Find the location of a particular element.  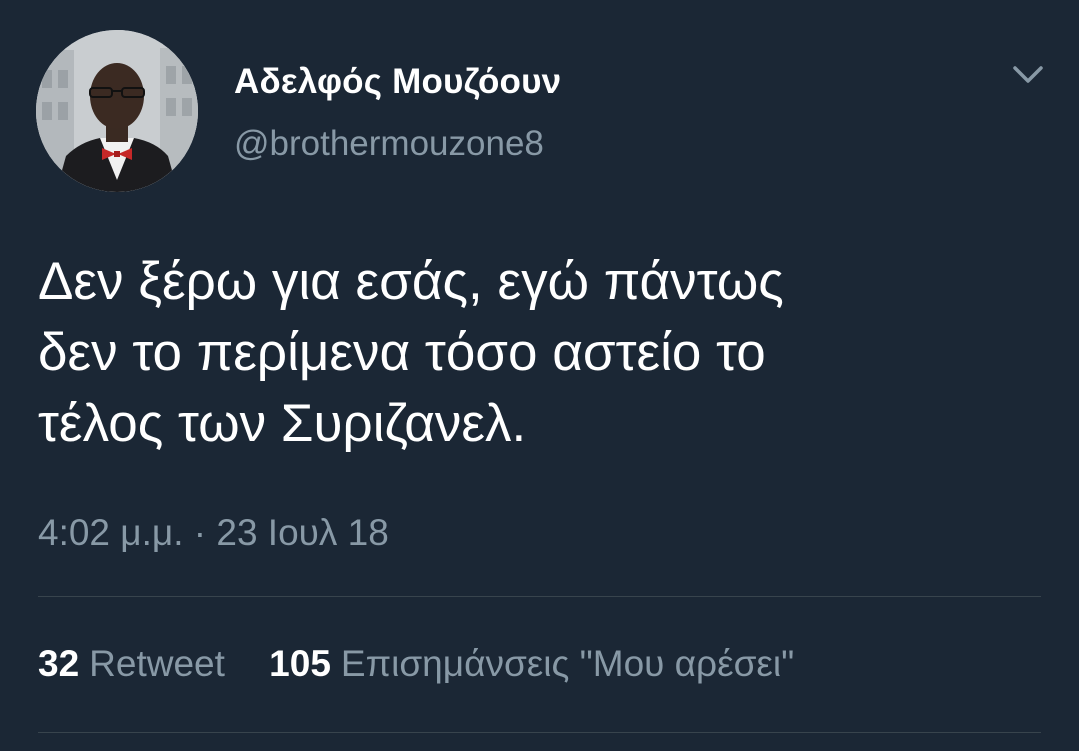

avatar is located at coordinates (117, 111).